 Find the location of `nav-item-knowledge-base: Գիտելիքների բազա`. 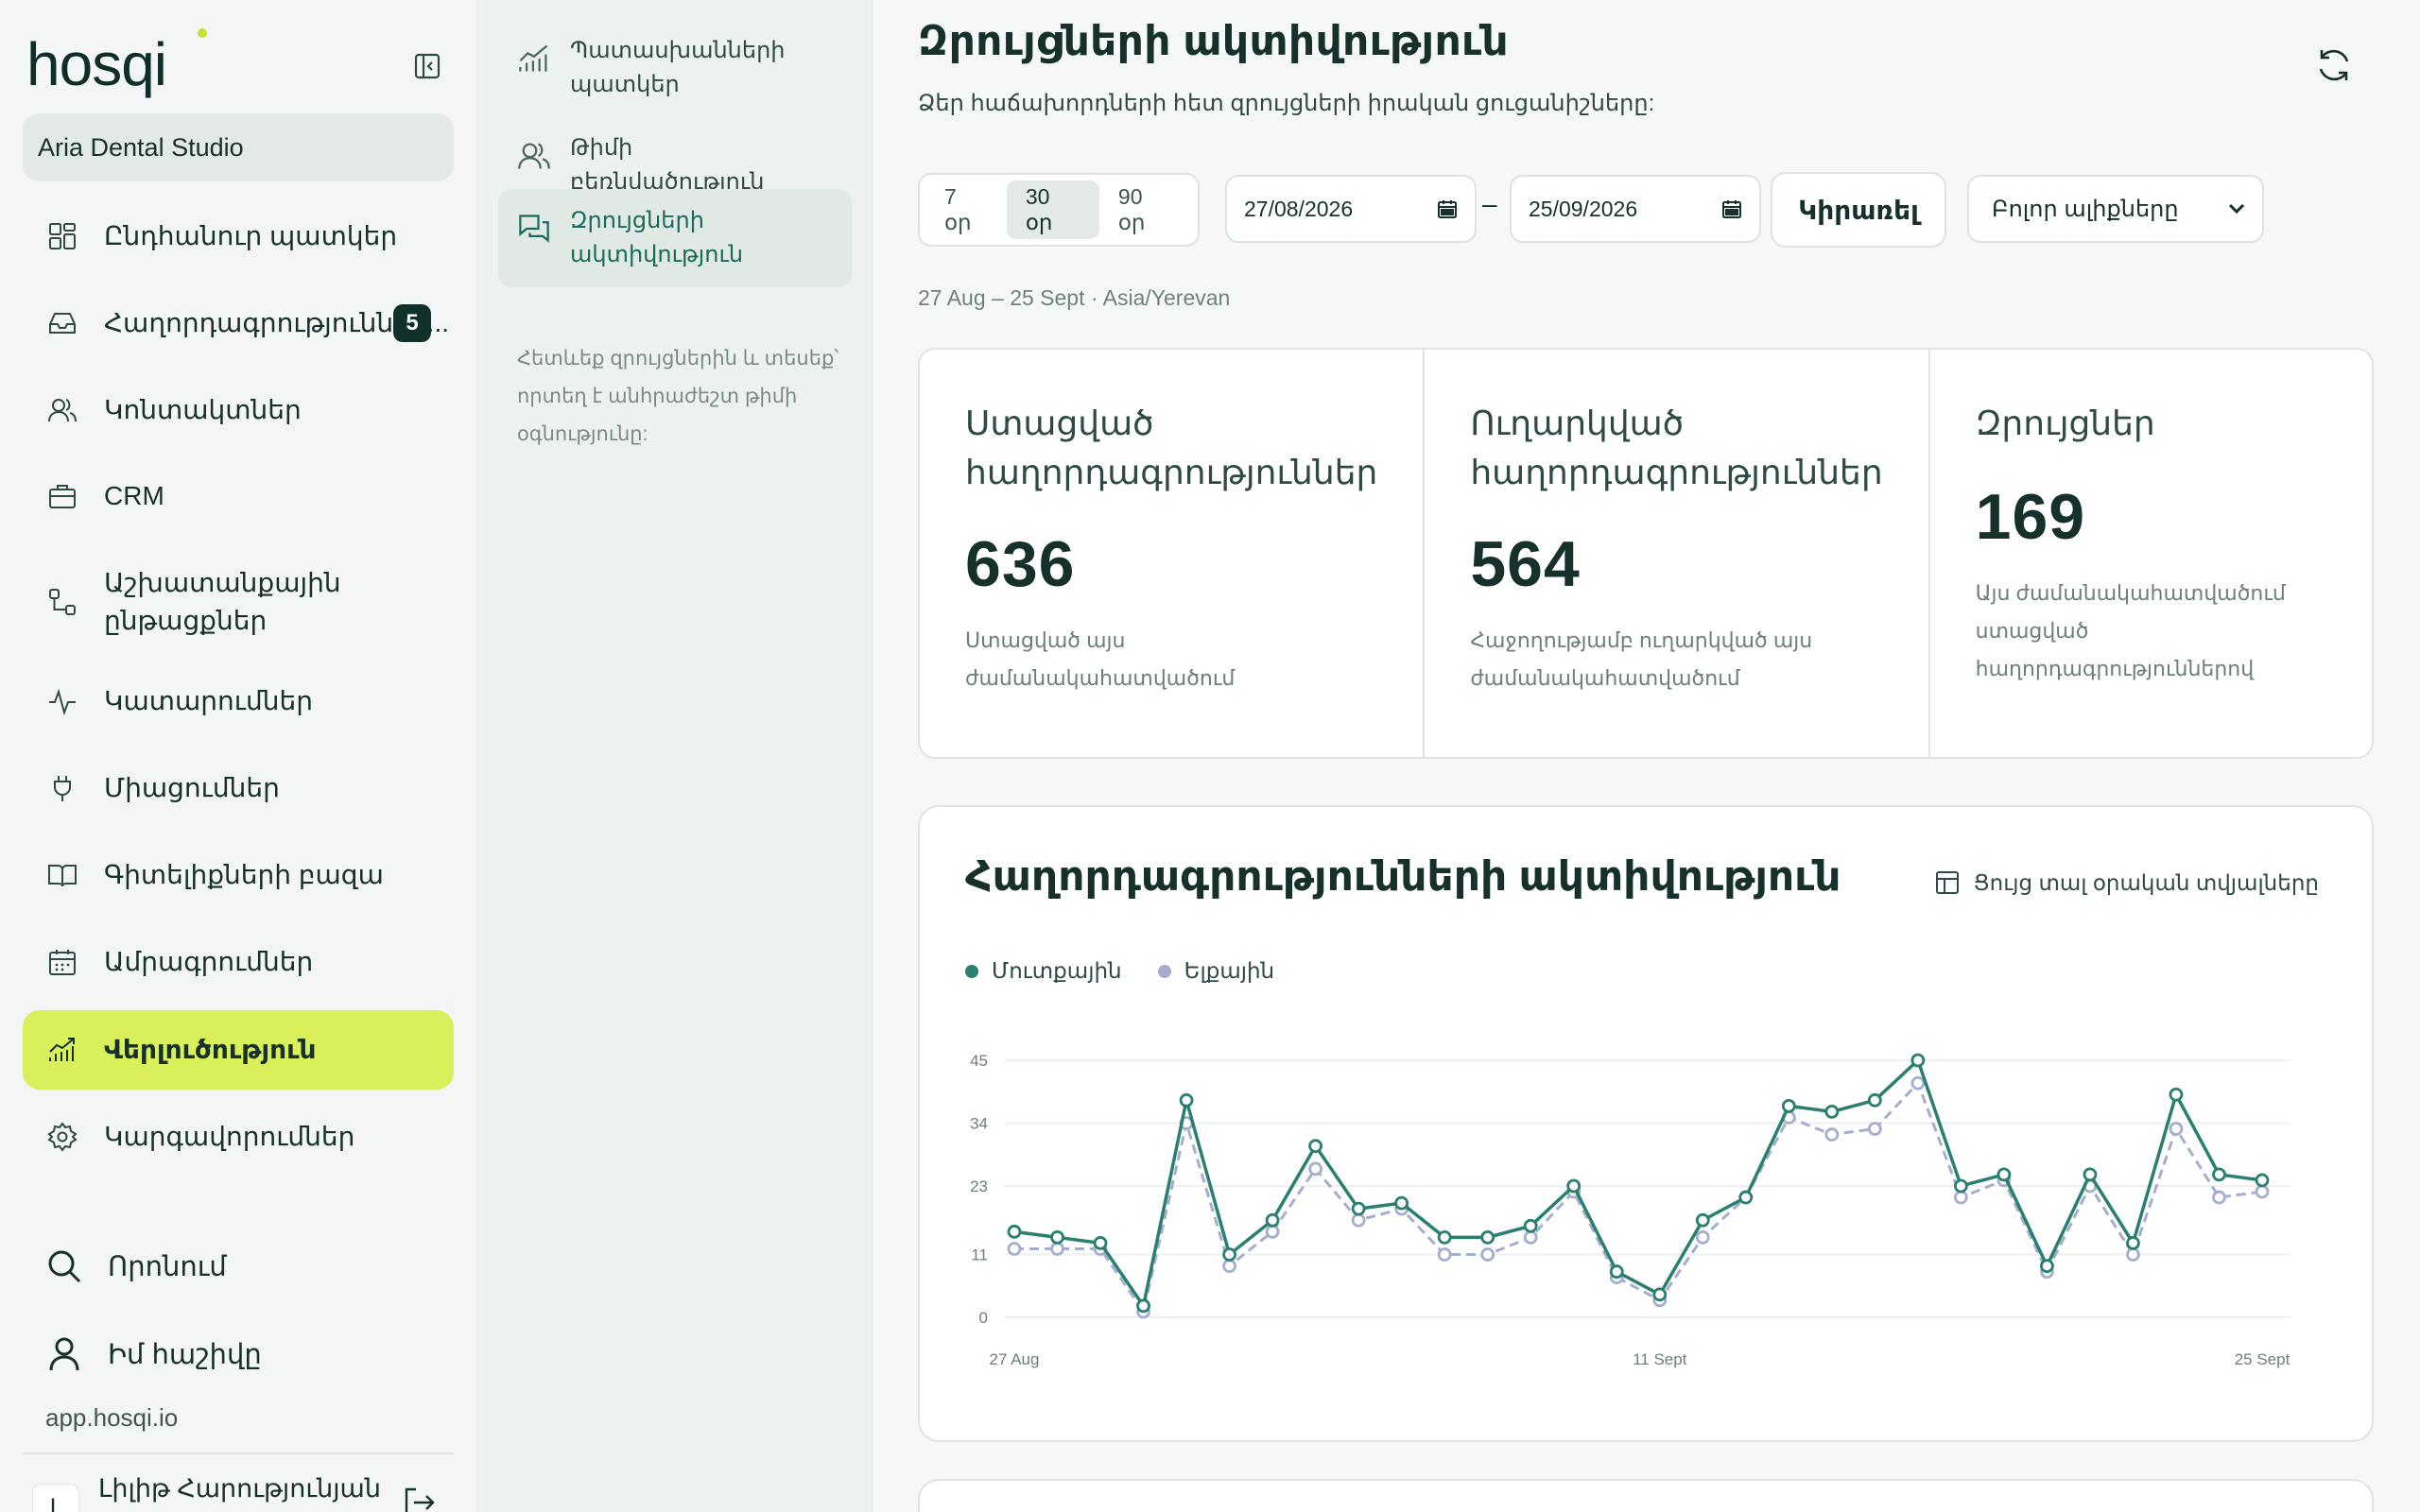

nav-item-knowledge-base: Գիտելիքների բազա is located at coordinates (238, 875).